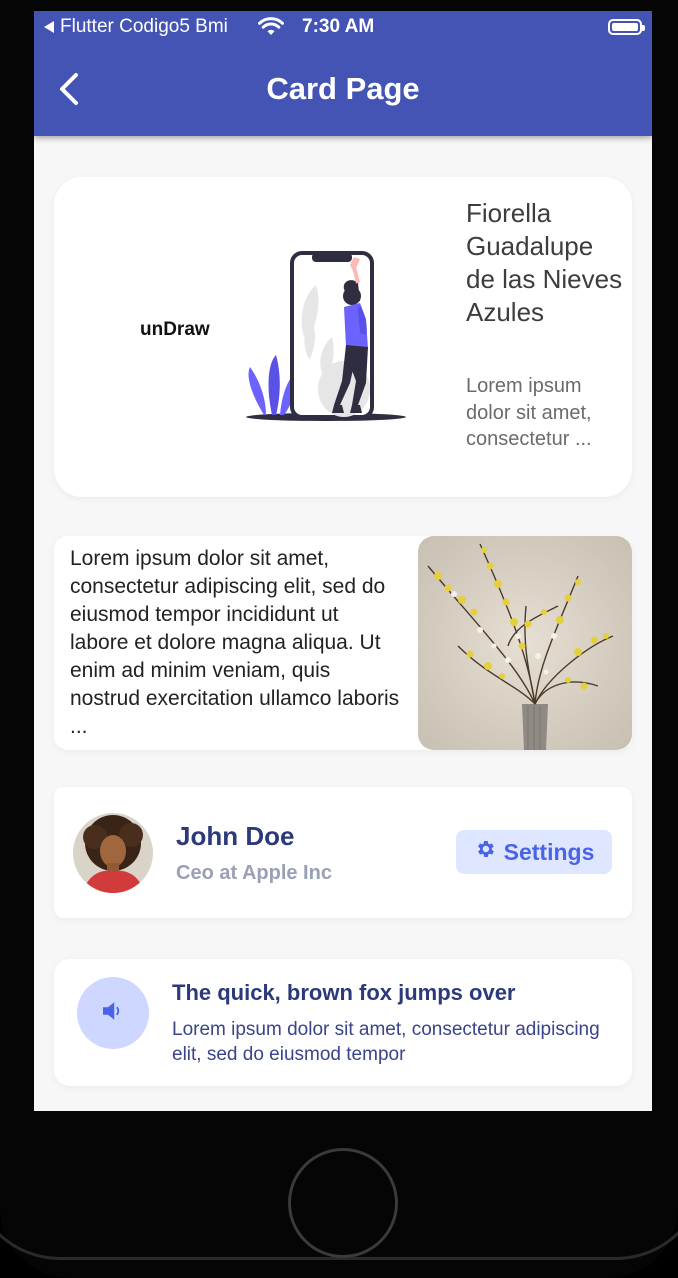  Describe the element at coordinates (235, 836) in the screenshot. I see `user-name: John Doe` at that location.